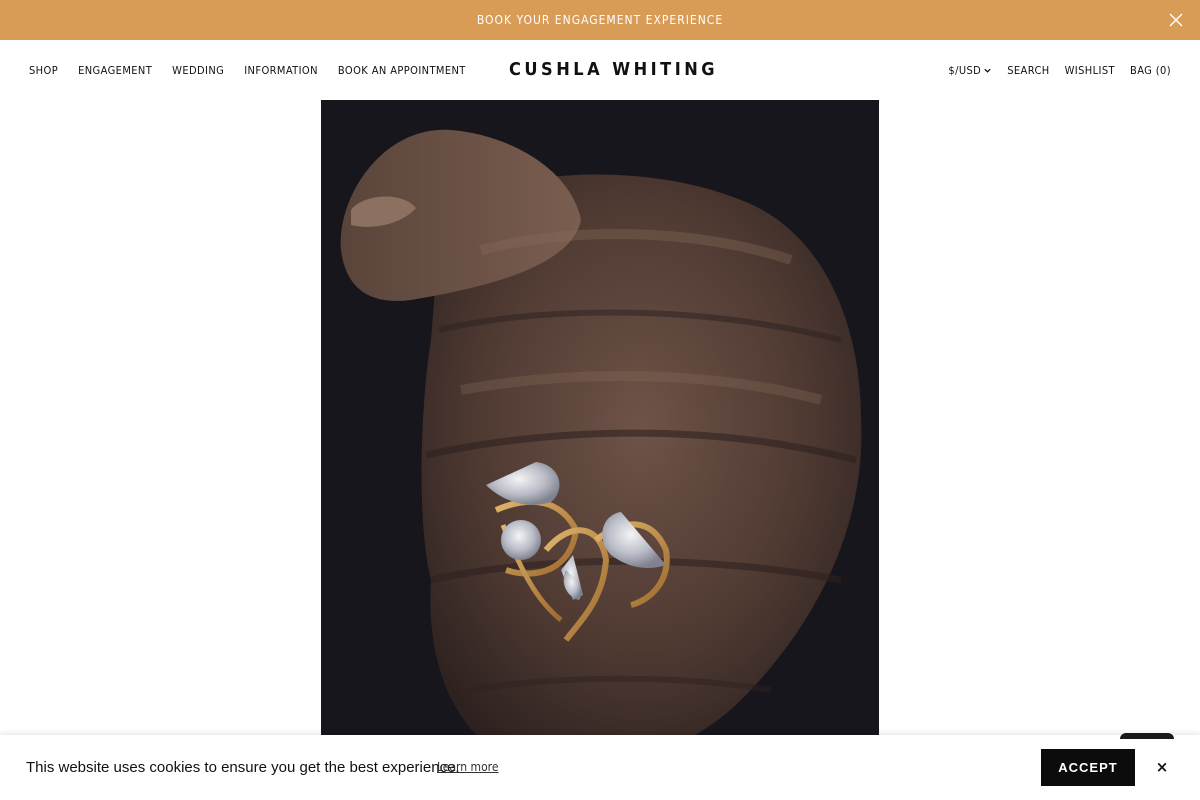 Image resolution: width=1200 pixels, height=800 pixels. I want to click on currency-selector: $/USD, so click(970, 70).